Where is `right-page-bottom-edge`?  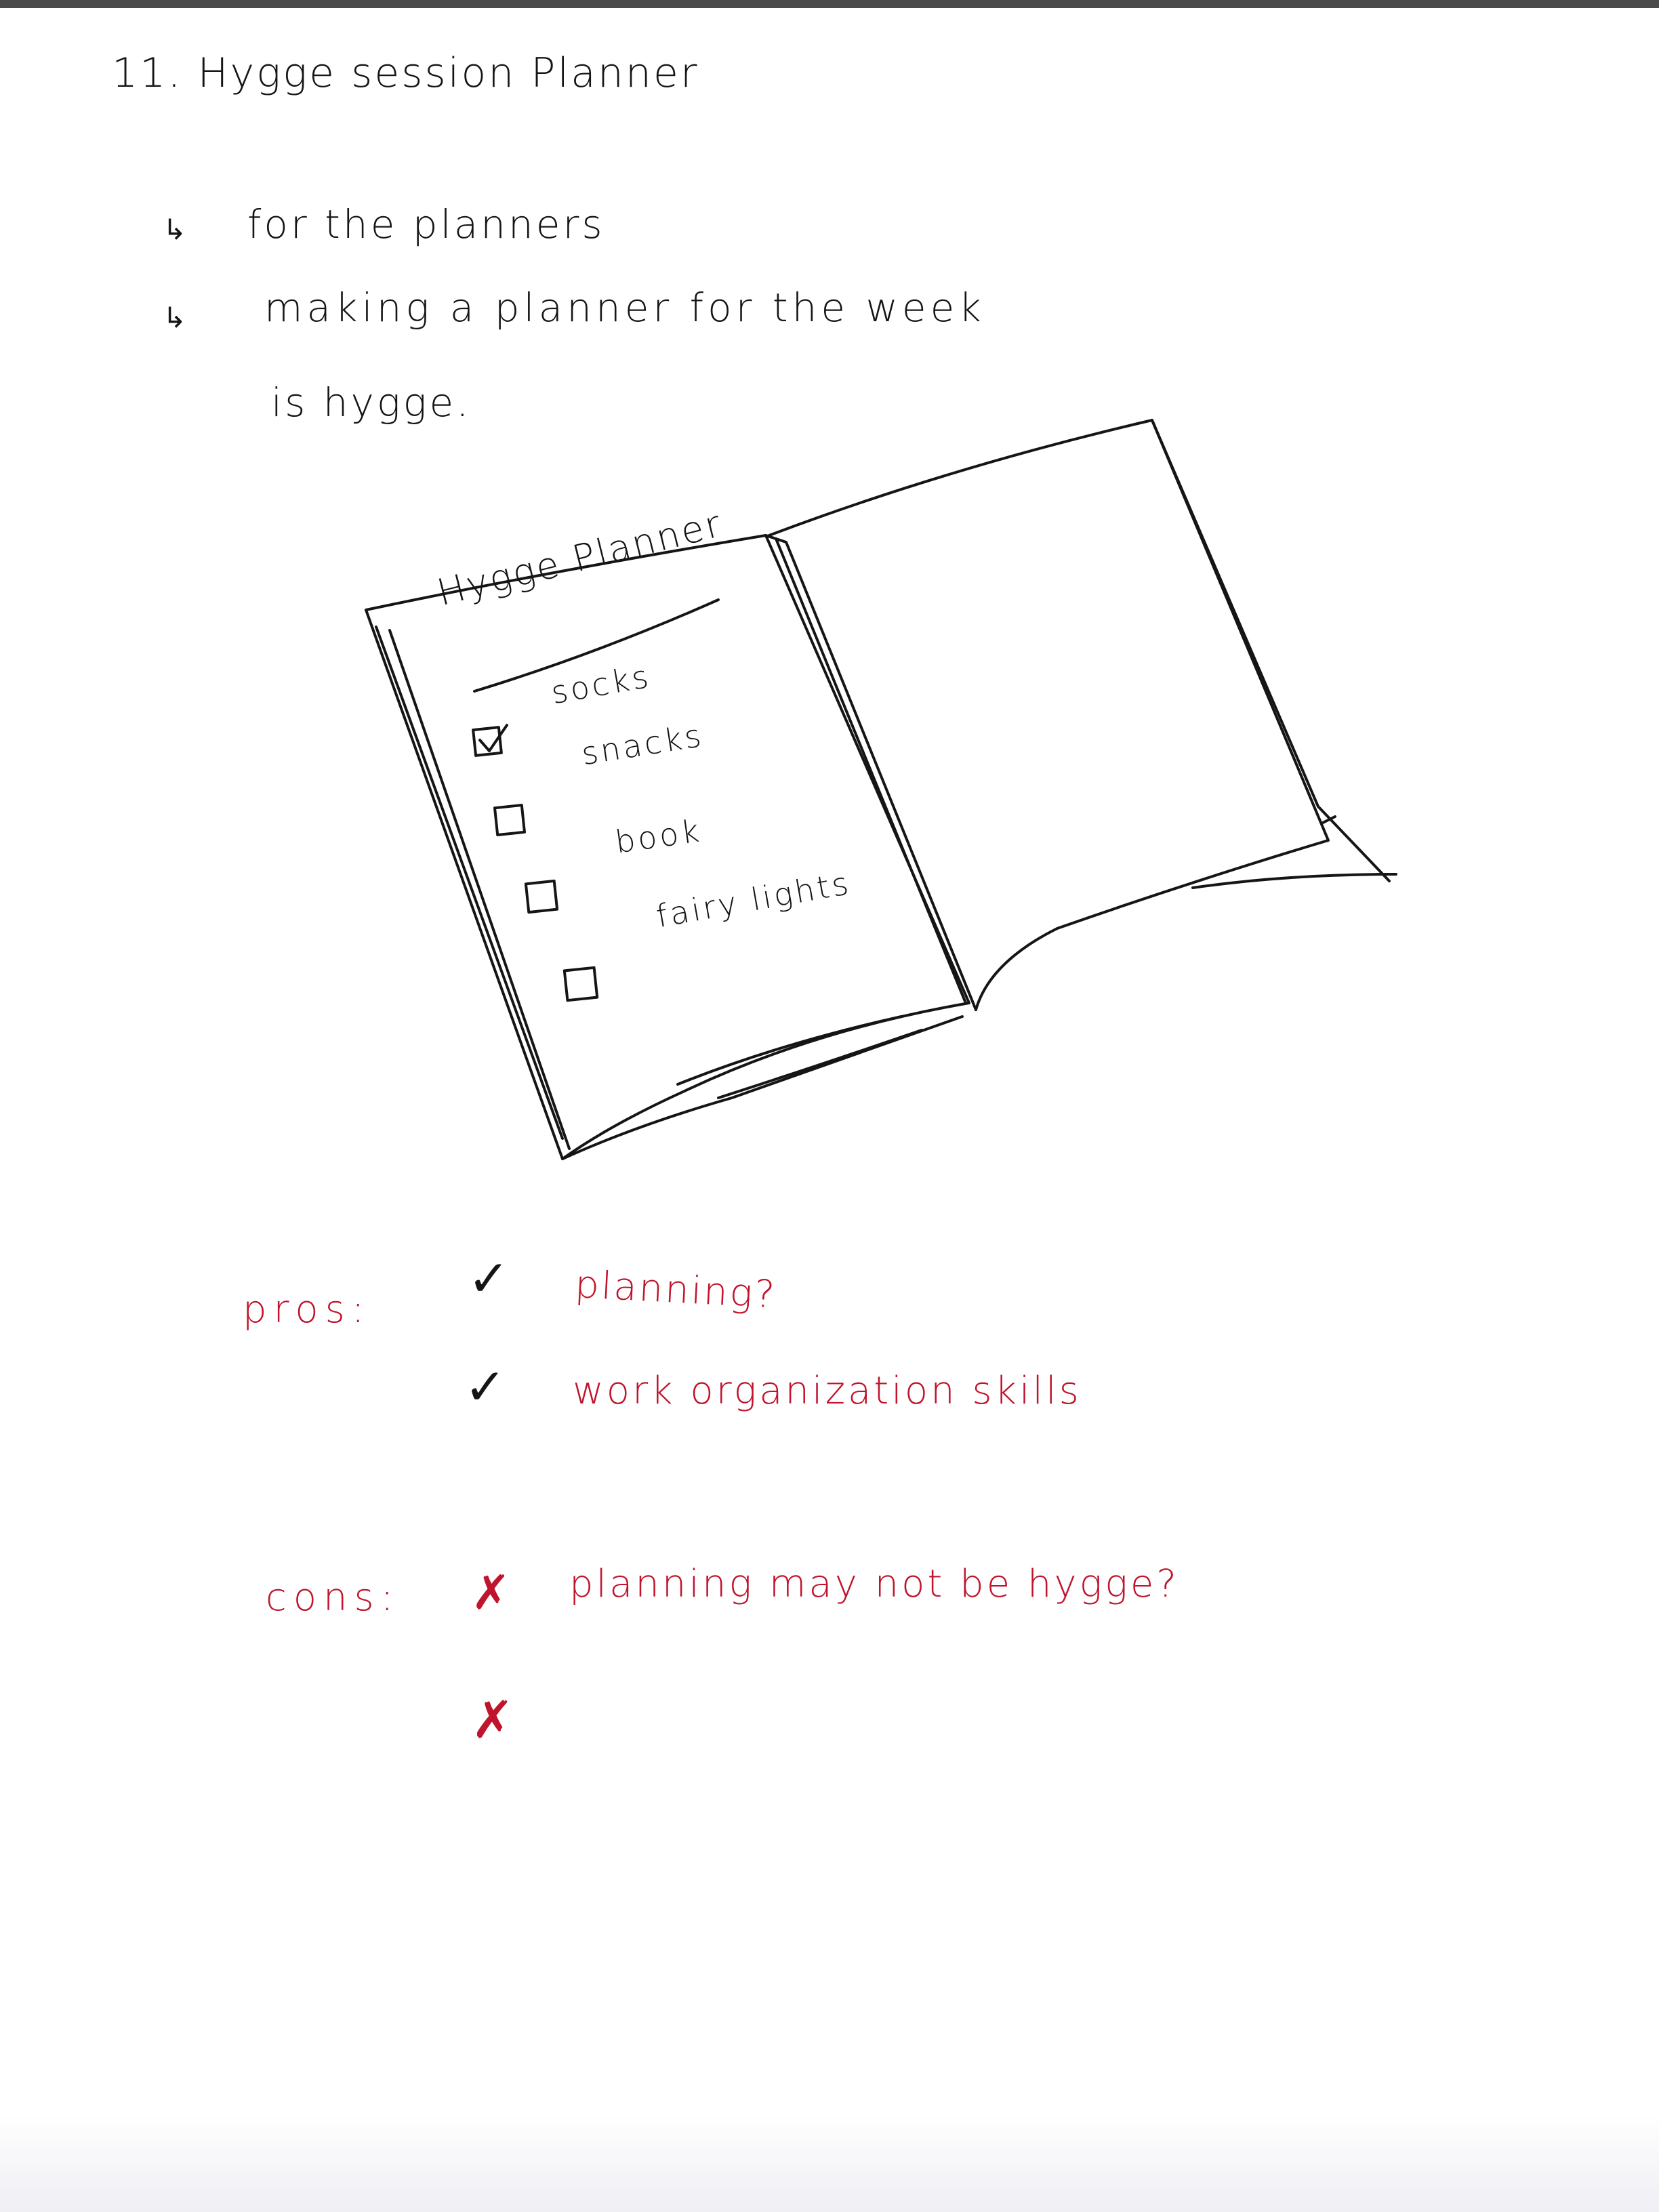 right-page-bottom-edge is located at coordinates (1294, 881).